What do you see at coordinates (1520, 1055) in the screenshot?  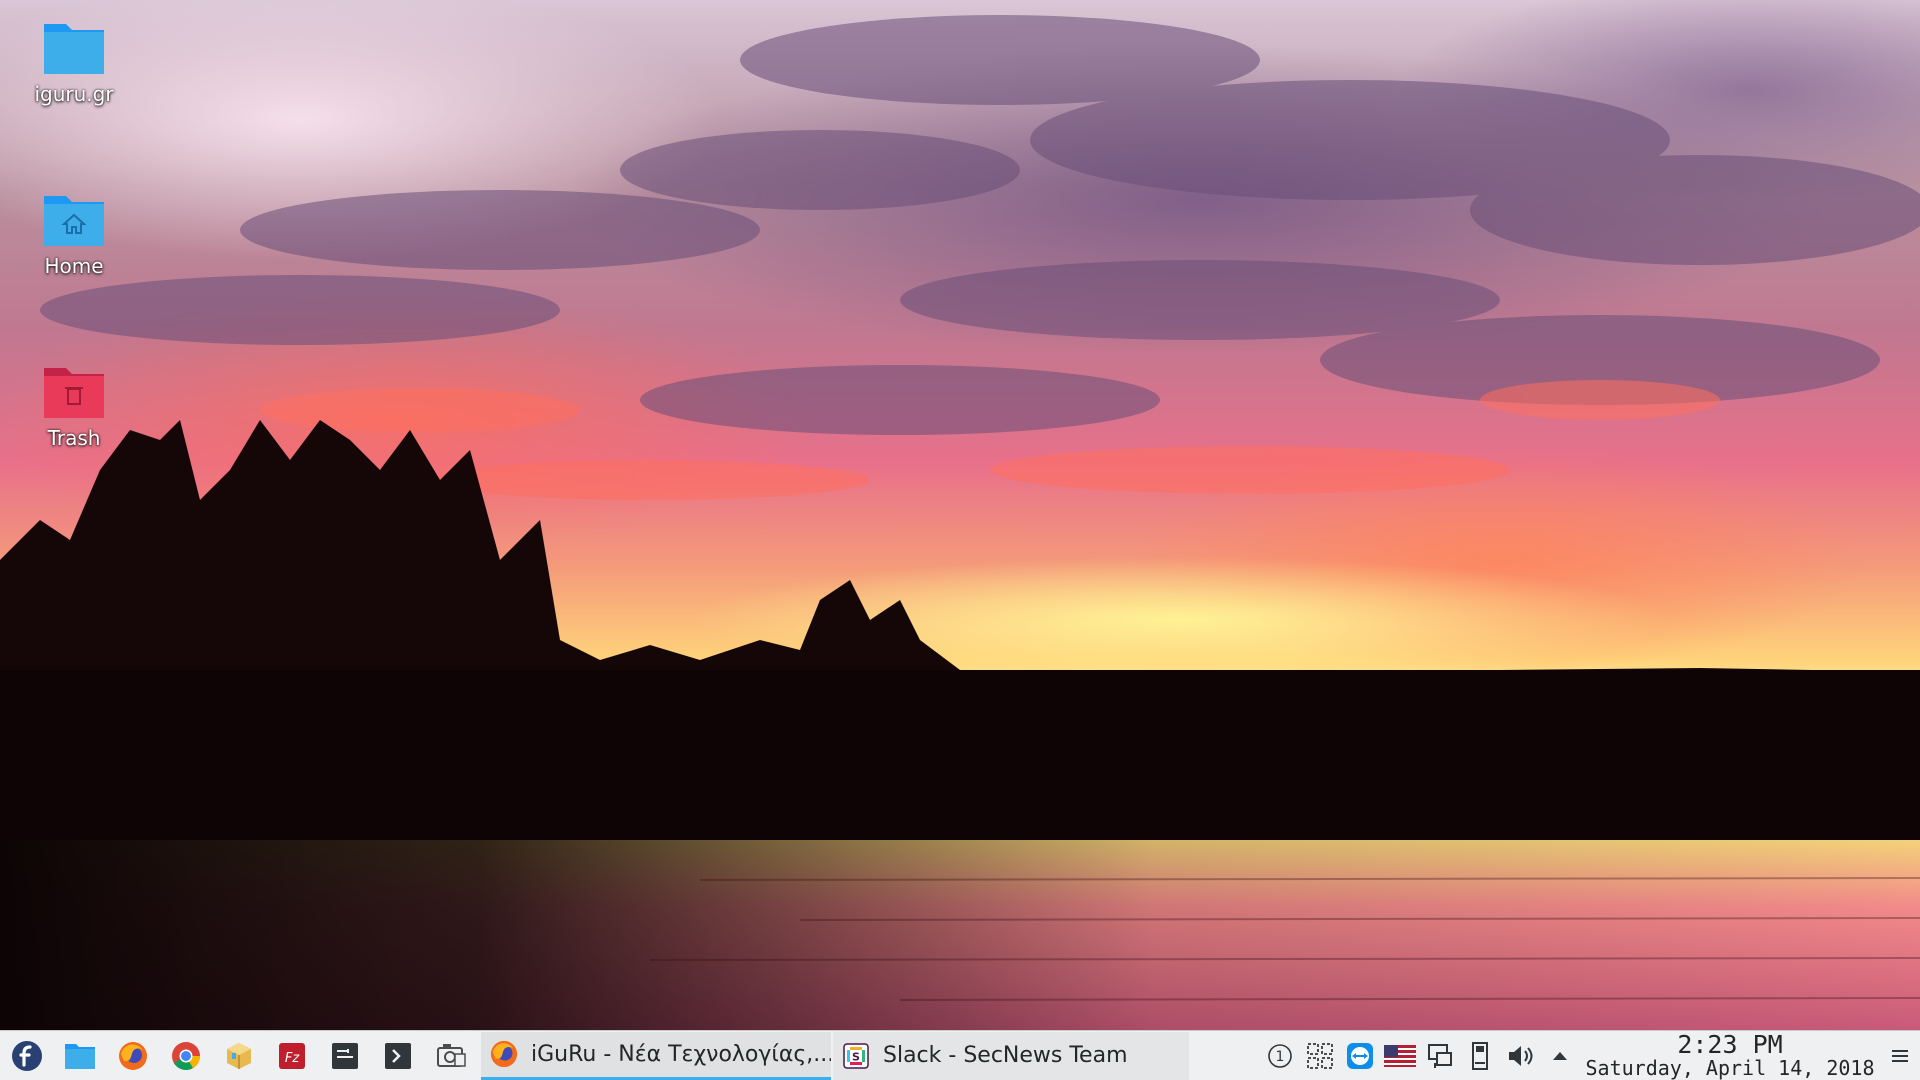 I see `volume-icon` at bounding box center [1520, 1055].